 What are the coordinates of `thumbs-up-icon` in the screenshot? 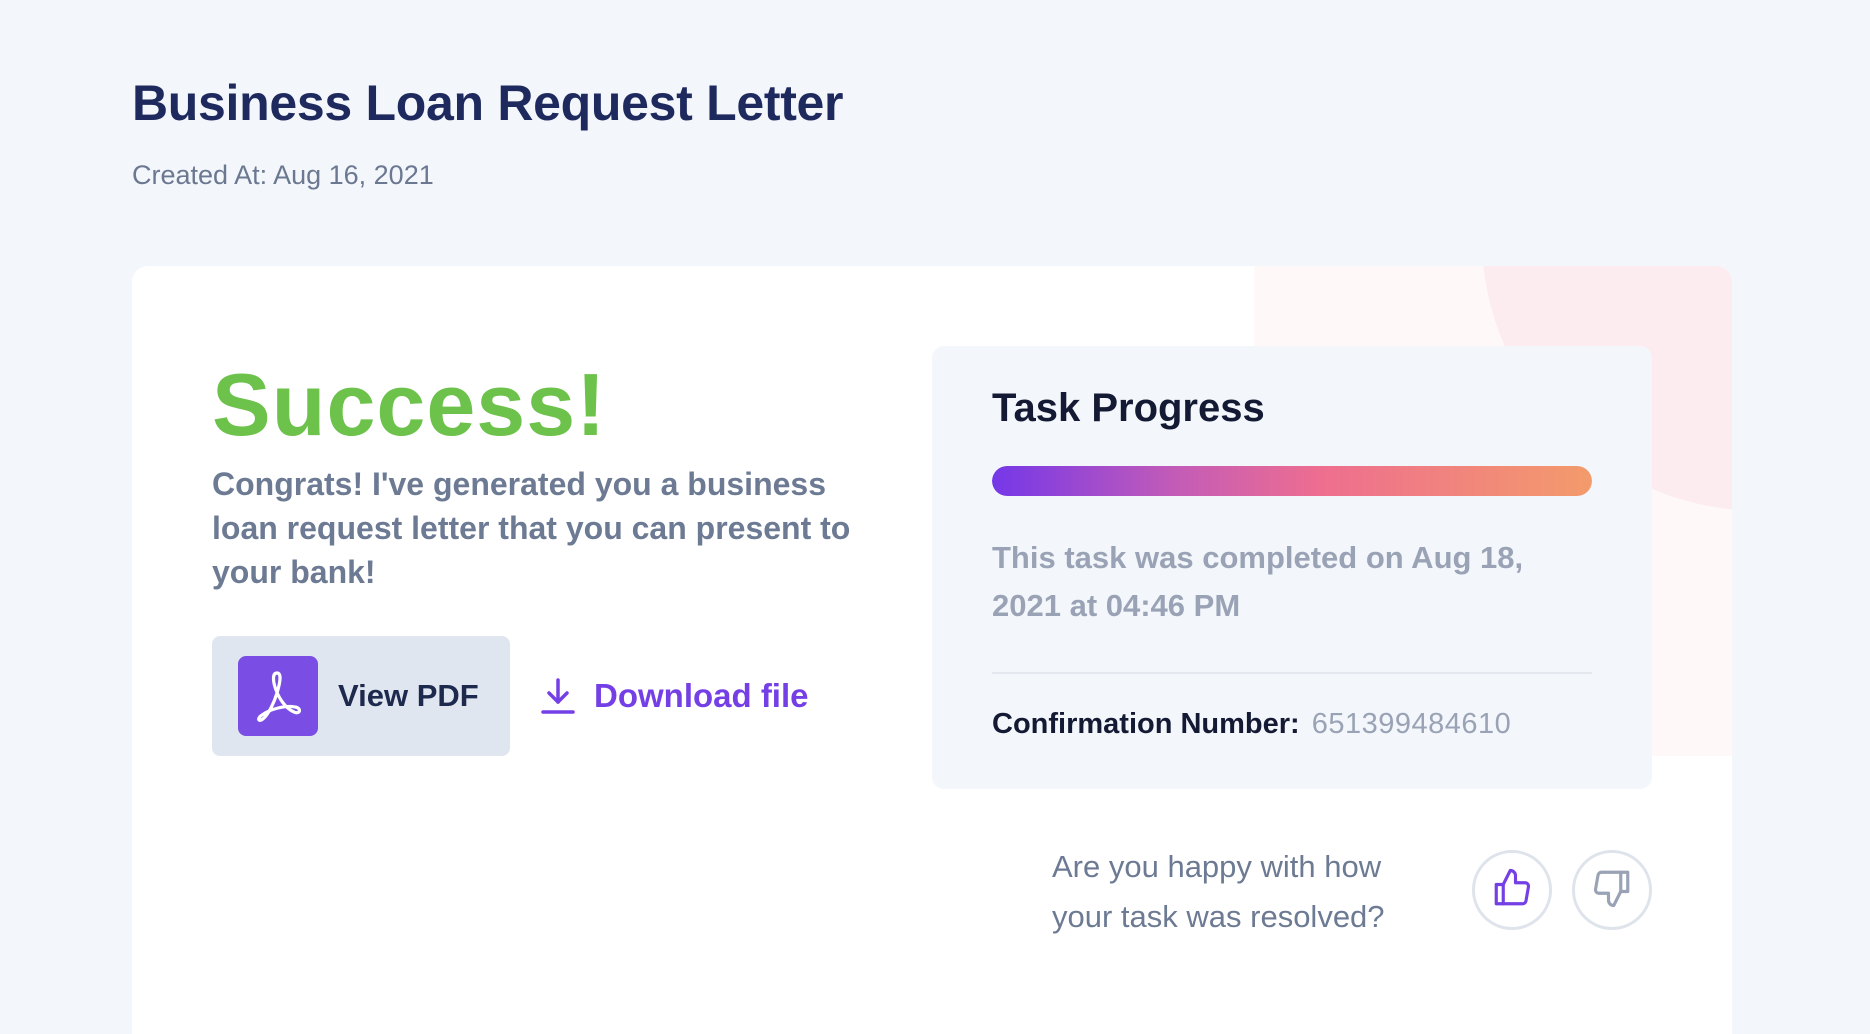 It's located at (1512, 890).